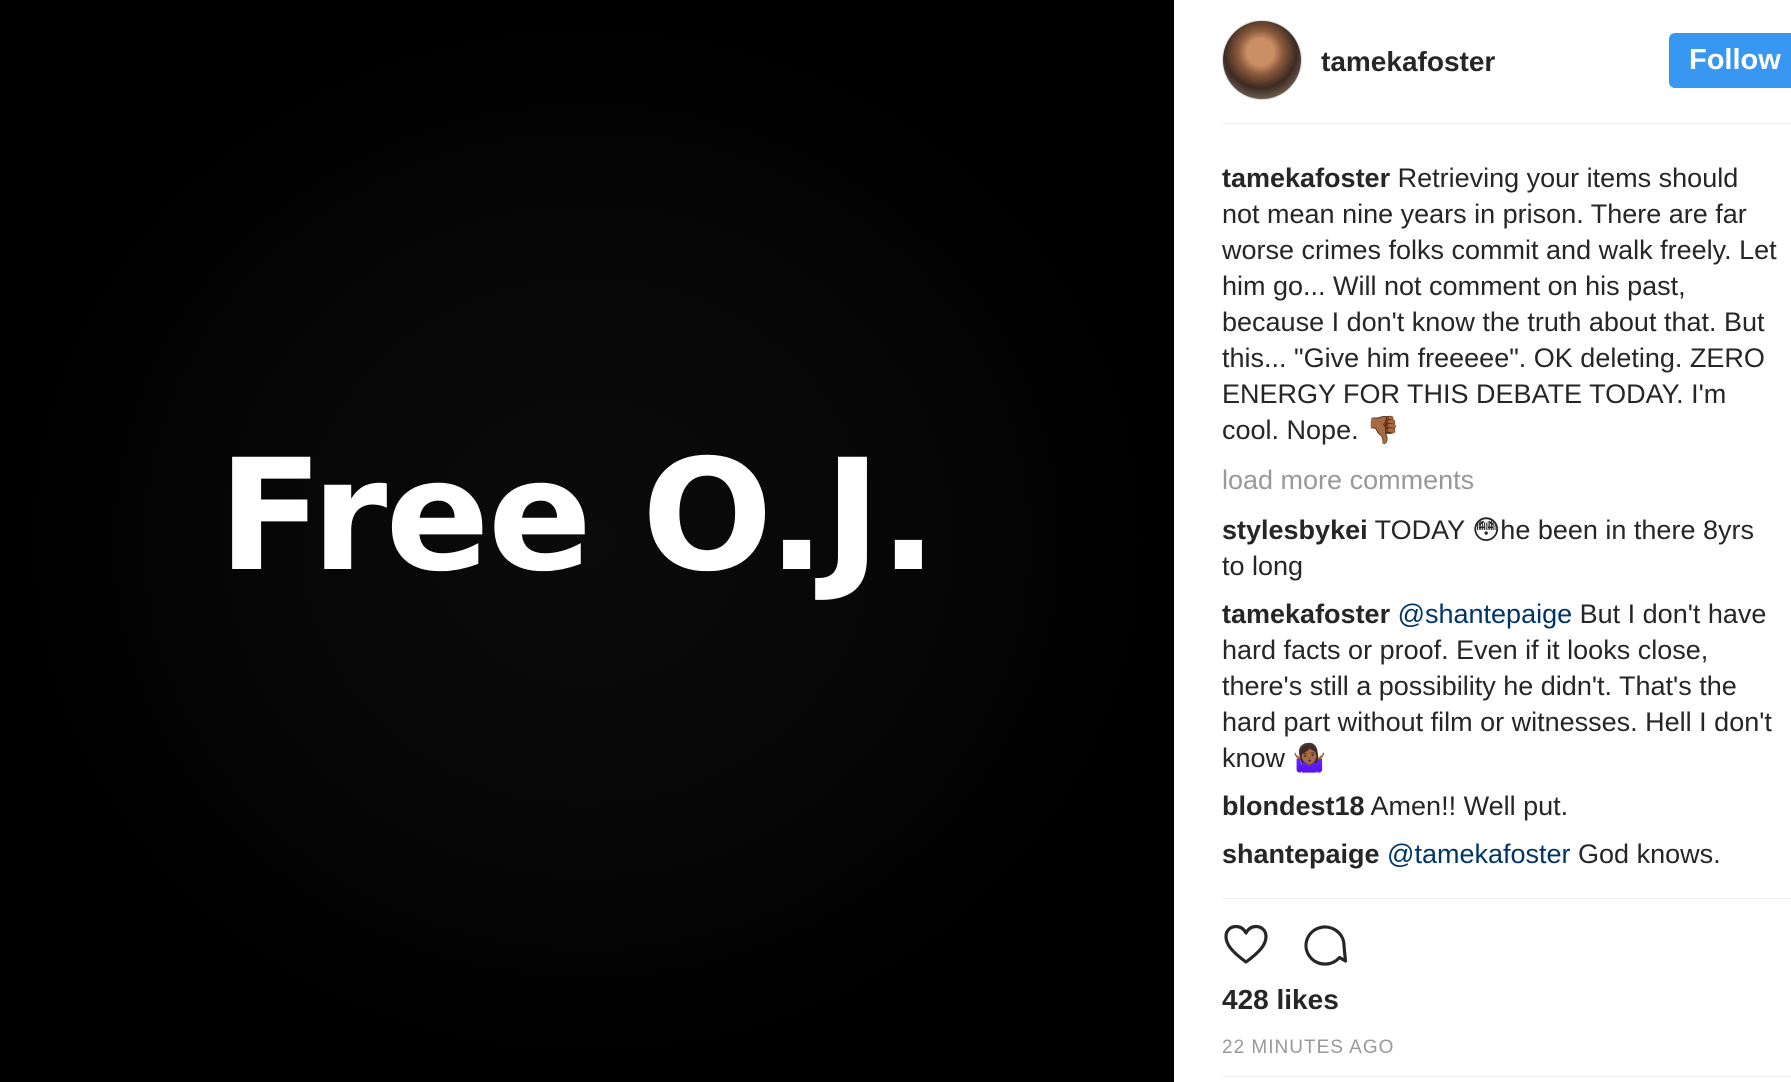 The image size is (1791, 1082). Describe the element at coordinates (1301, 854) in the screenshot. I see `comment-author: shantepaige` at that location.